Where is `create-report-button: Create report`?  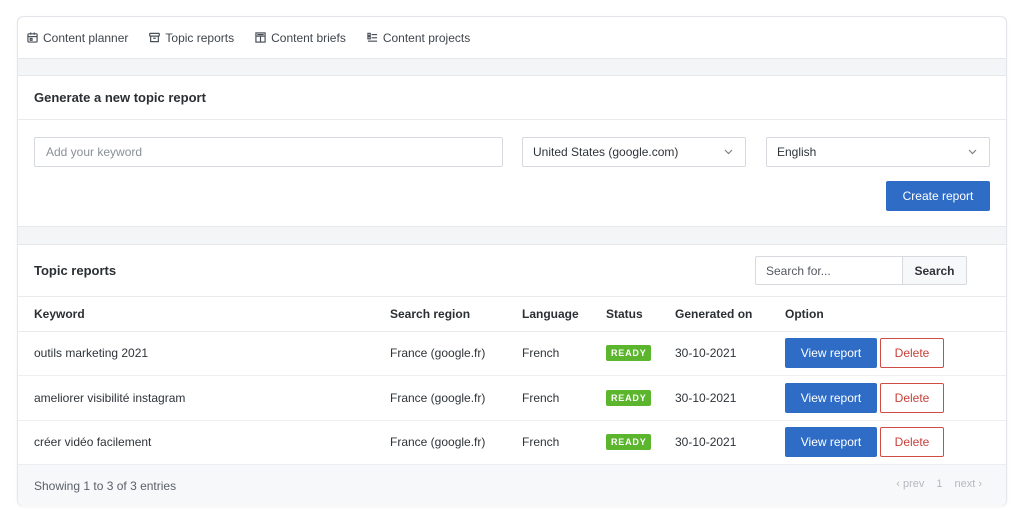
create-report-button: Create report is located at coordinates (938, 196).